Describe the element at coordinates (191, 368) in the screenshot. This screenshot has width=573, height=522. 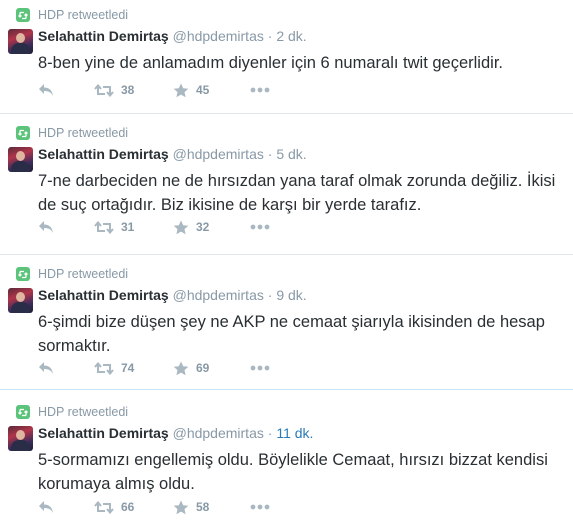
I see `like-button: 69` at that location.